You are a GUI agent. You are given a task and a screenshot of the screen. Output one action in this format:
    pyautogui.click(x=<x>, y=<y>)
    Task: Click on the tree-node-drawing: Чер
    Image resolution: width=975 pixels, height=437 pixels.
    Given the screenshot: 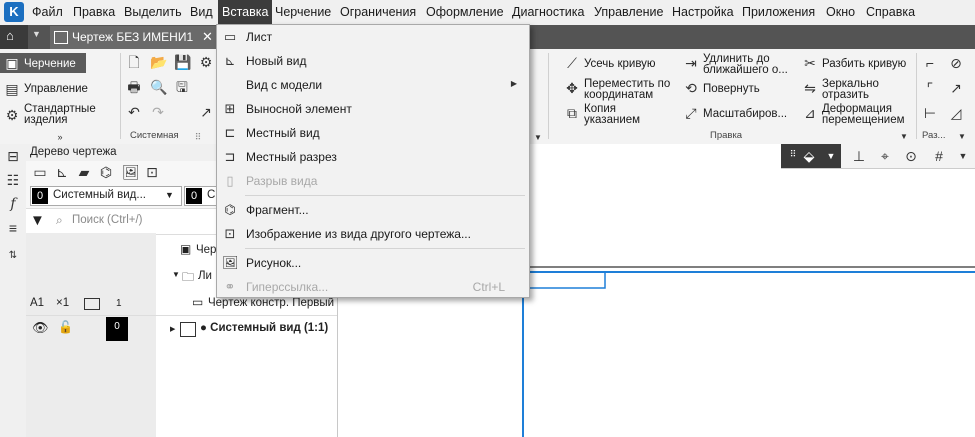 What is the action you would take?
    pyautogui.click(x=206, y=250)
    